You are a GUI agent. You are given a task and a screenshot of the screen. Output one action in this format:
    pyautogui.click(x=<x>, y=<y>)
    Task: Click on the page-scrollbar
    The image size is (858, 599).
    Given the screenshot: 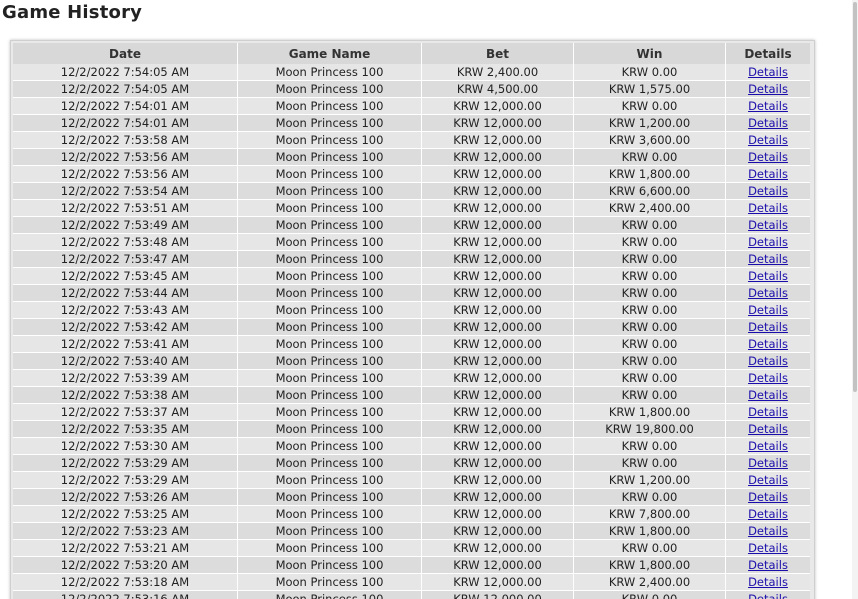 What is the action you would take?
    pyautogui.click(x=855, y=299)
    